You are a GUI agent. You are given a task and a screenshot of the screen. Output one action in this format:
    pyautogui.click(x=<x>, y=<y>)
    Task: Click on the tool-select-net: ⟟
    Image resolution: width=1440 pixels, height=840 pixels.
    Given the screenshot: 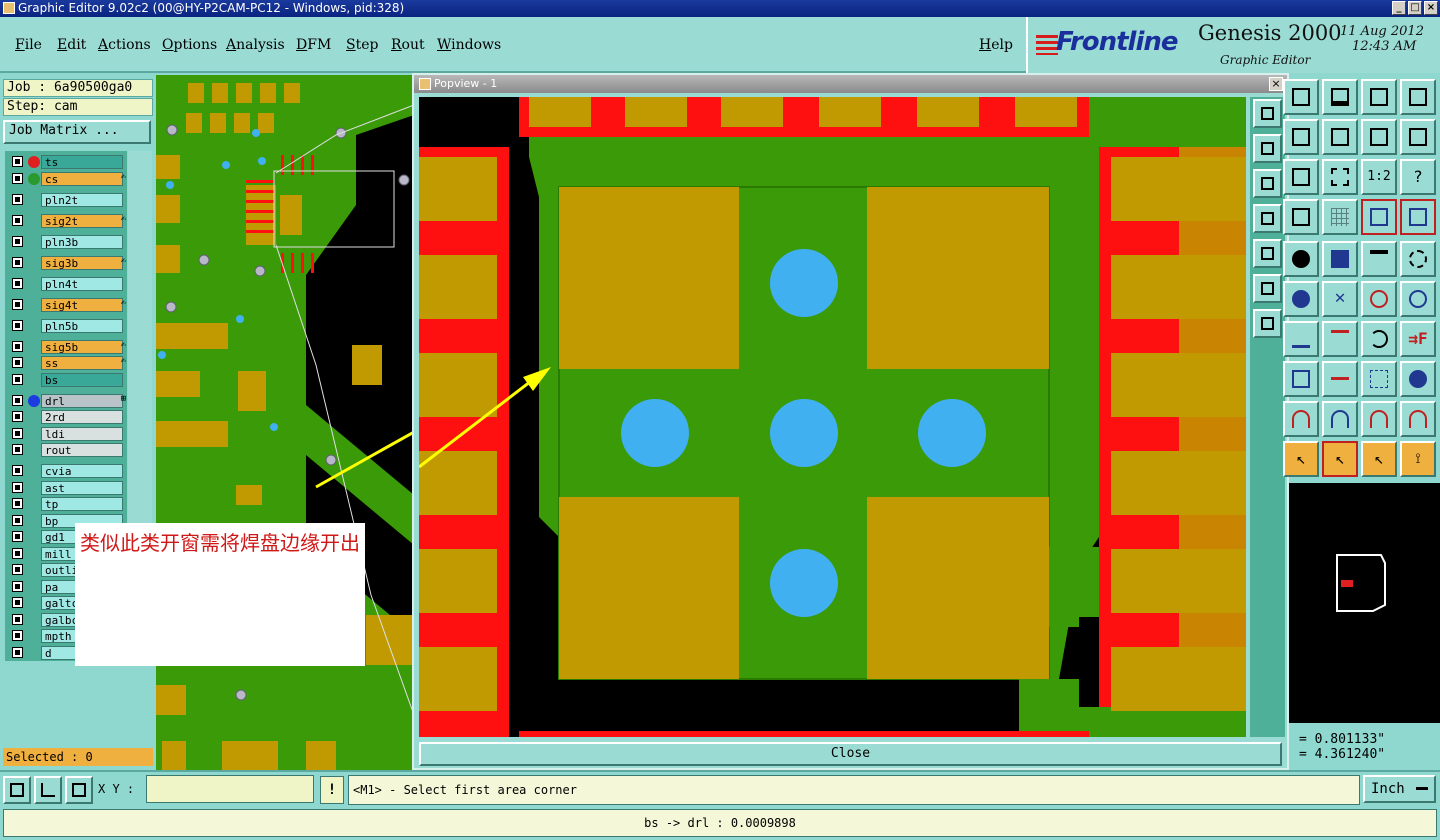 What is the action you would take?
    pyautogui.click(x=1418, y=459)
    